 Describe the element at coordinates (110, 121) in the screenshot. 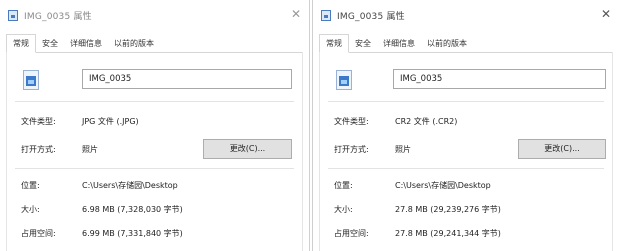

I see `file-type-value: JPG 文件 (.JPG)` at that location.